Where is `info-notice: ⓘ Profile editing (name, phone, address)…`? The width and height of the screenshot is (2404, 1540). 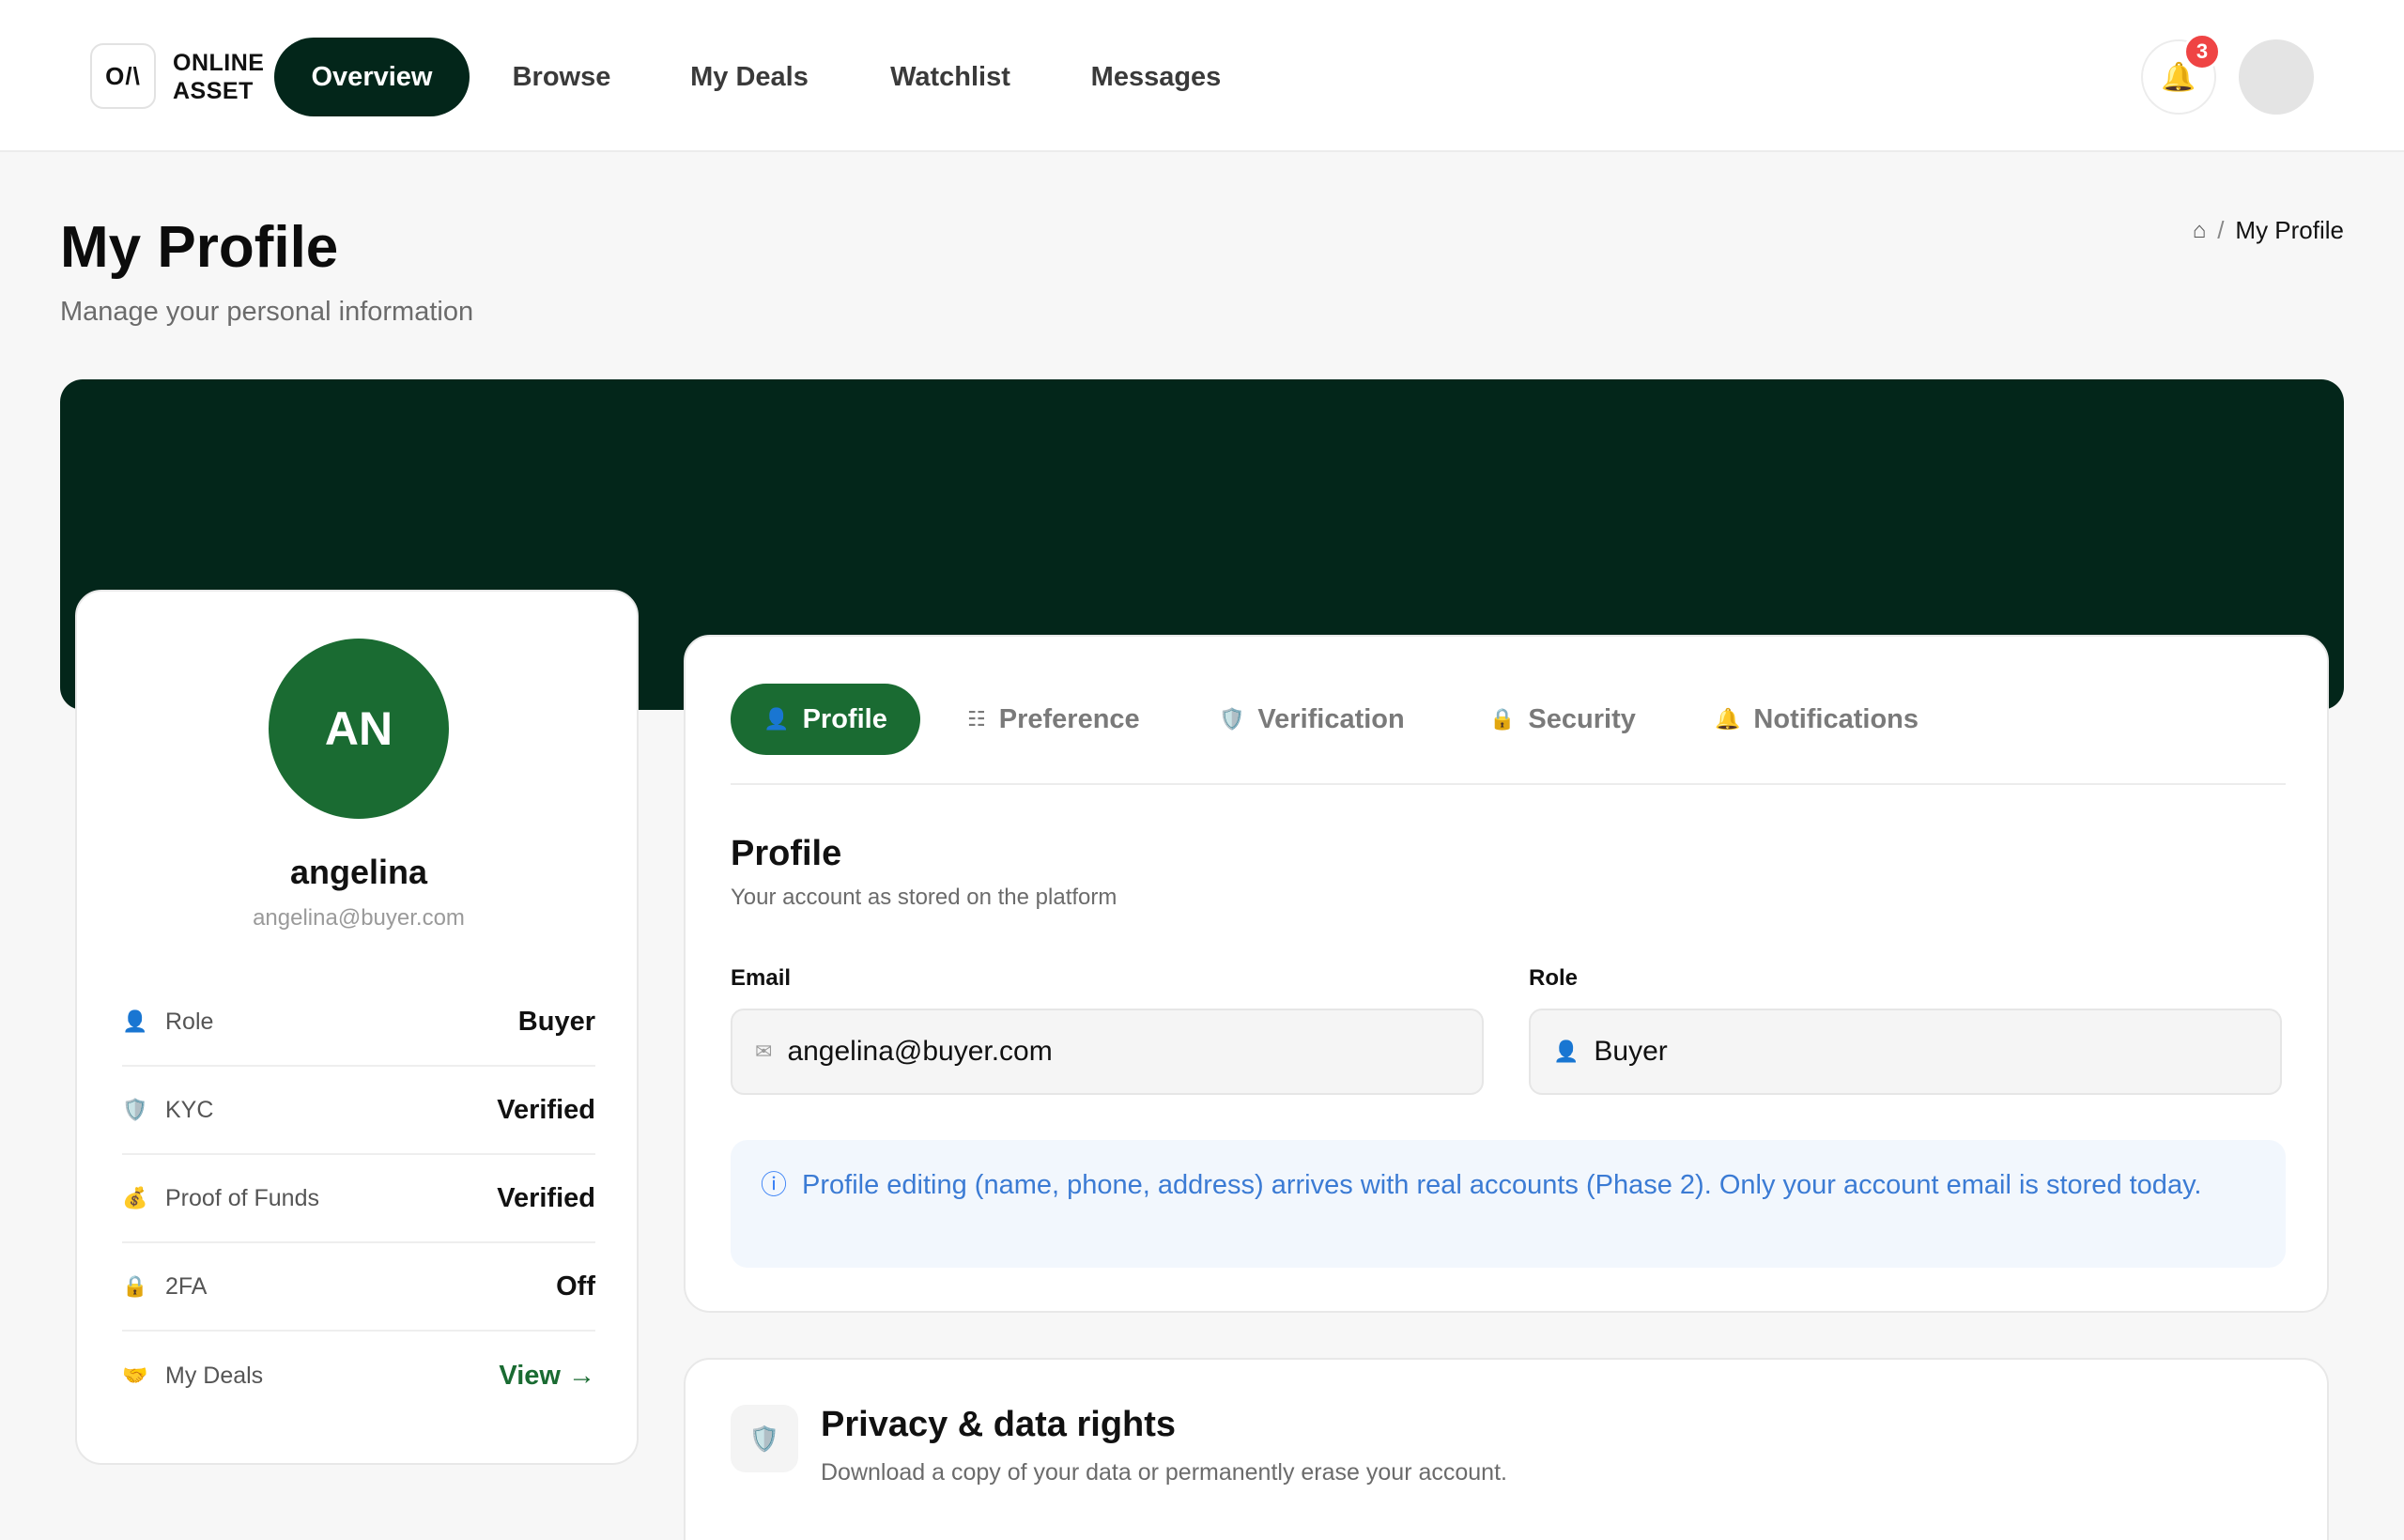
info-notice: ⓘ Profile editing (name, phone, address)… is located at coordinates (1508, 1204).